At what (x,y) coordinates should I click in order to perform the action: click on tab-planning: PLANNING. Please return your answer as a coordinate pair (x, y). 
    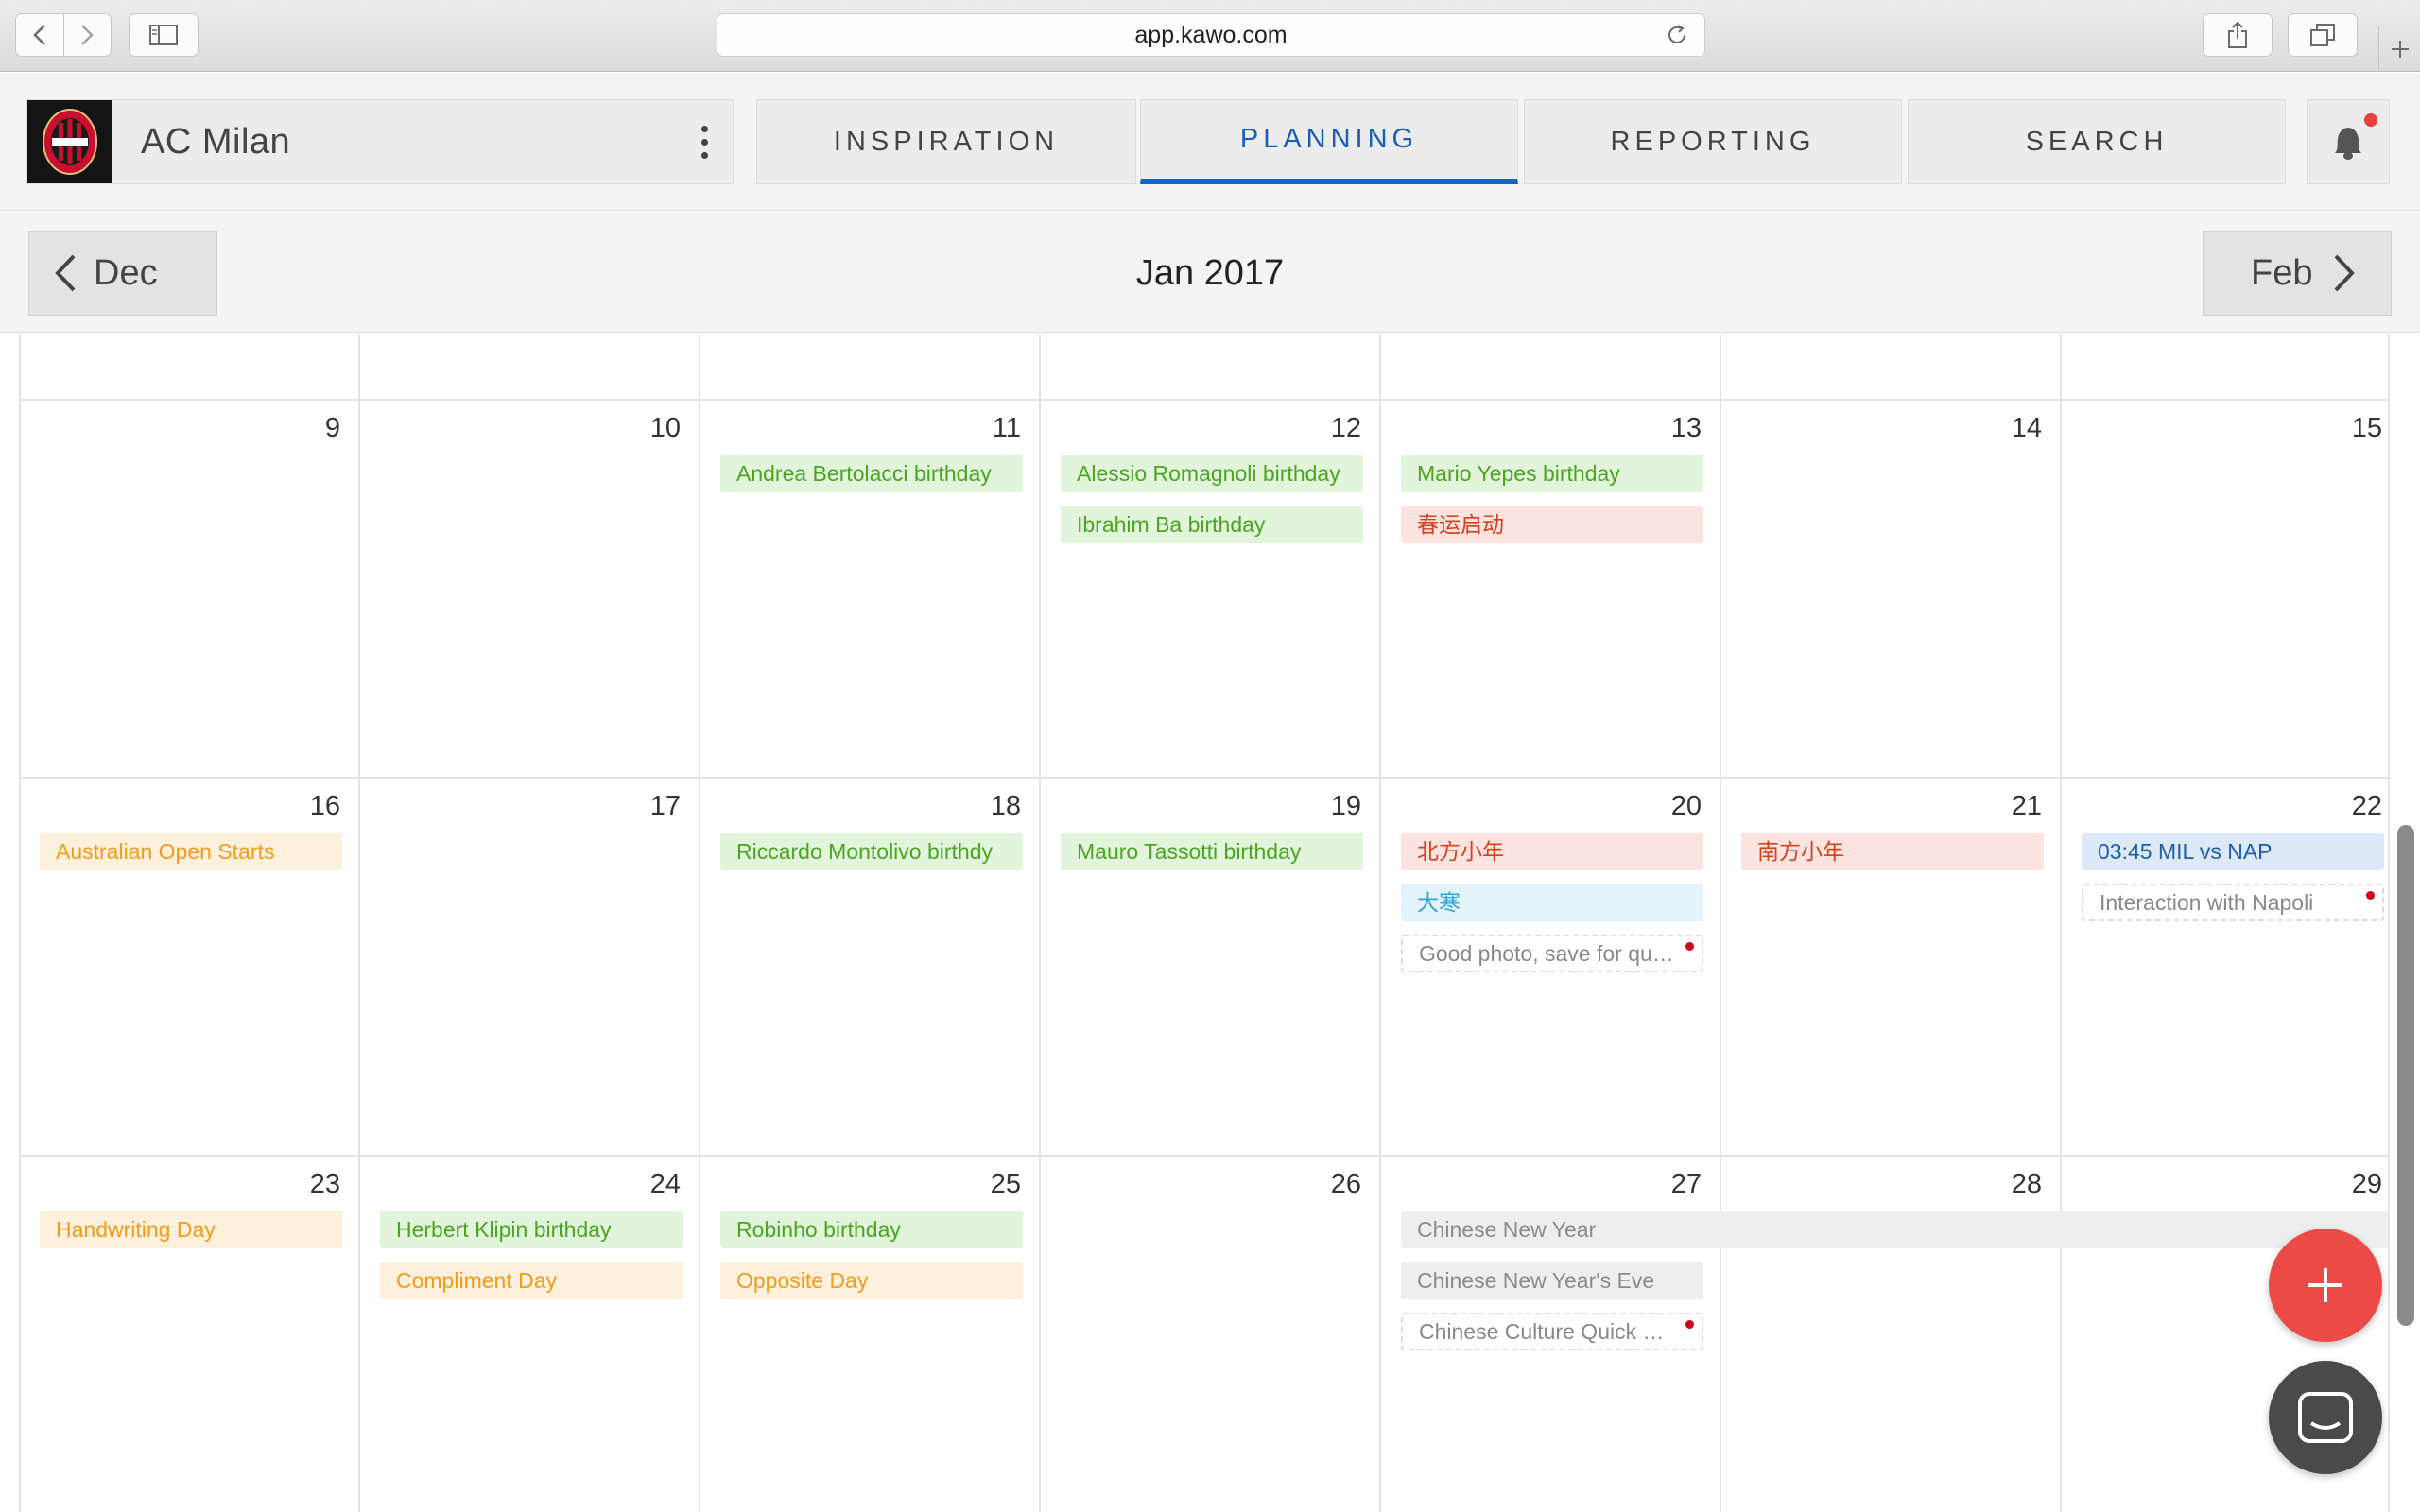
    Looking at the image, I should click on (1329, 141).